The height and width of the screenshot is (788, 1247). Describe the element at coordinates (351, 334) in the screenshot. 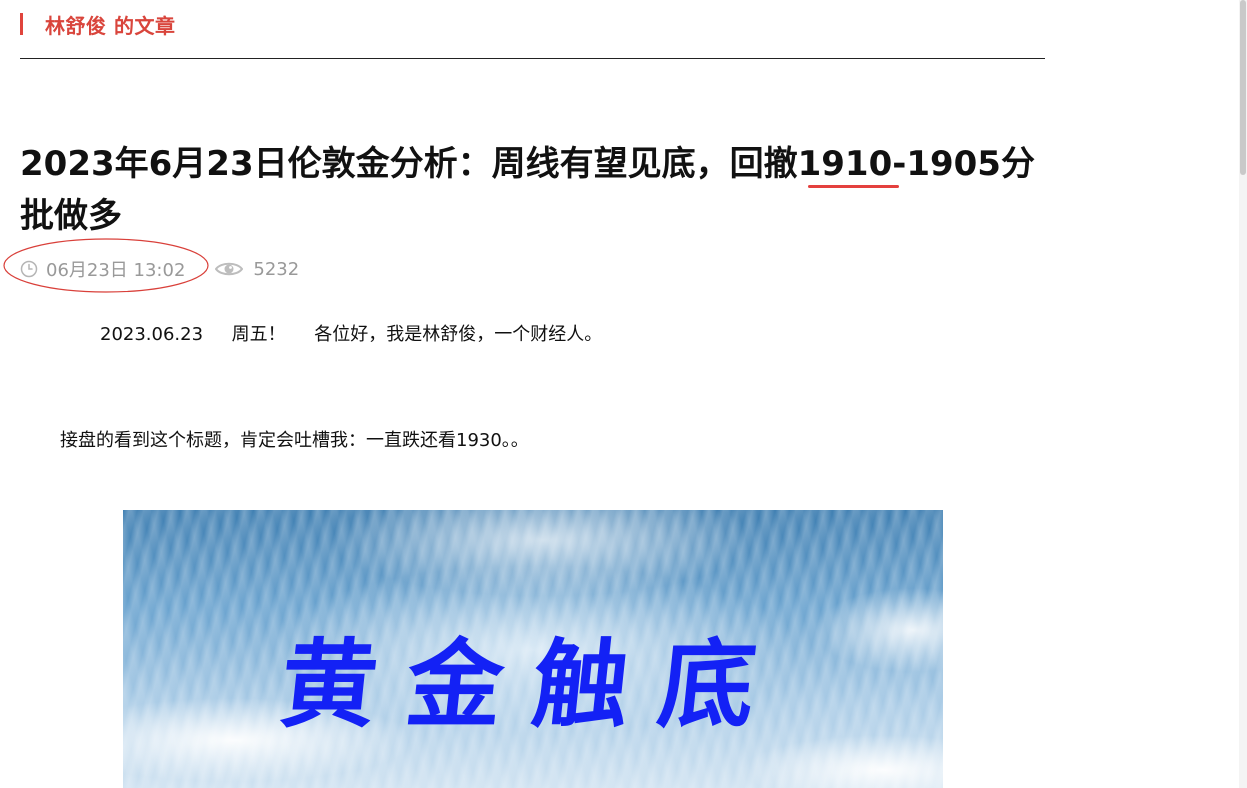

I see `article-paragraph-intro: 2023.06.23 周五！ 各位好，我是林舒俊，一个财经人。` at that location.